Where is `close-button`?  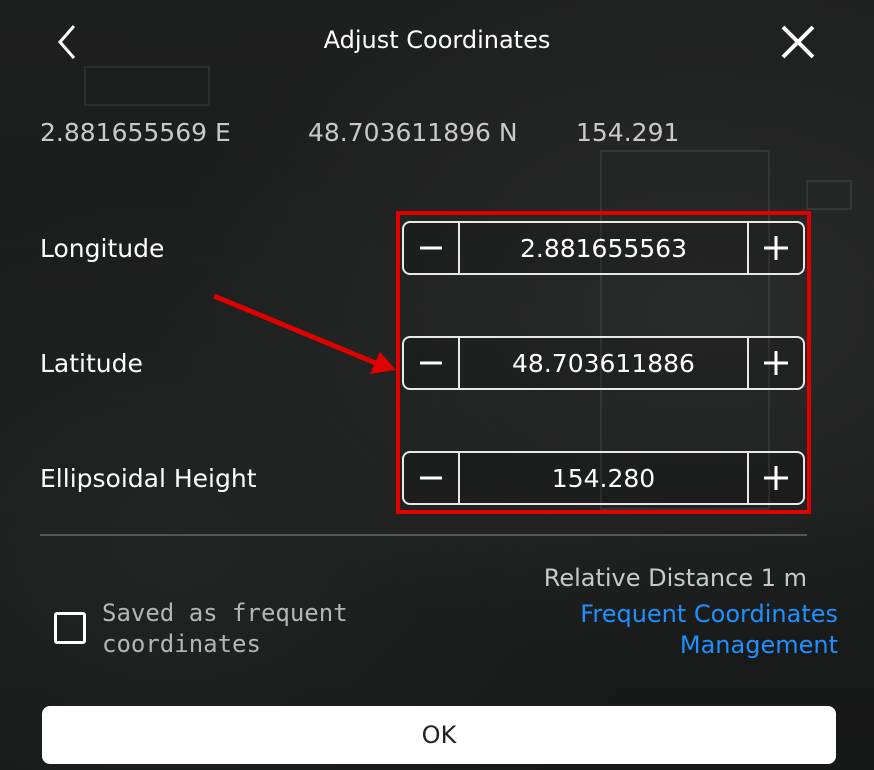
close-button is located at coordinates (798, 42).